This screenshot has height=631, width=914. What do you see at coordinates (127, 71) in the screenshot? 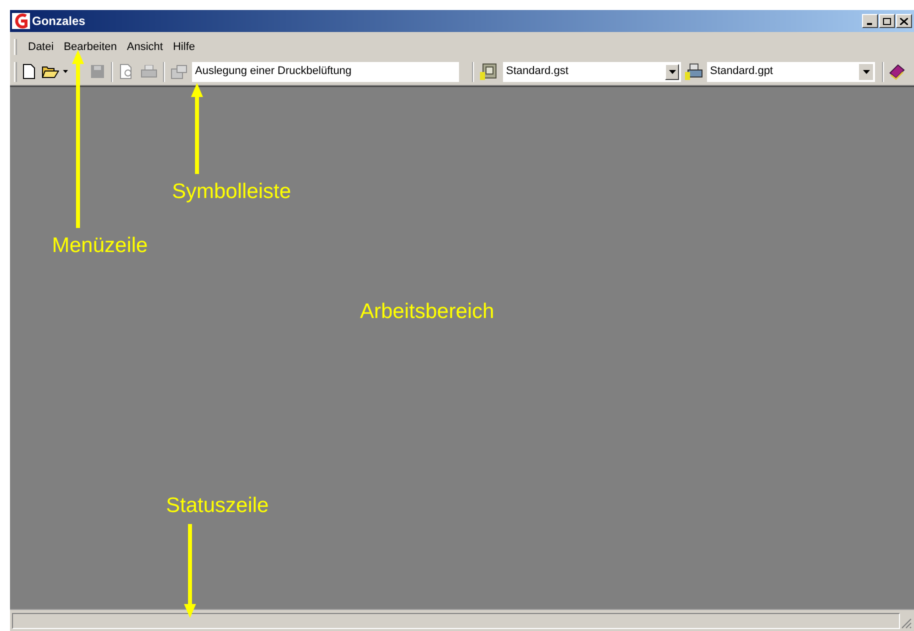
I see `print-preview-icon` at bounding box center [127, 71].